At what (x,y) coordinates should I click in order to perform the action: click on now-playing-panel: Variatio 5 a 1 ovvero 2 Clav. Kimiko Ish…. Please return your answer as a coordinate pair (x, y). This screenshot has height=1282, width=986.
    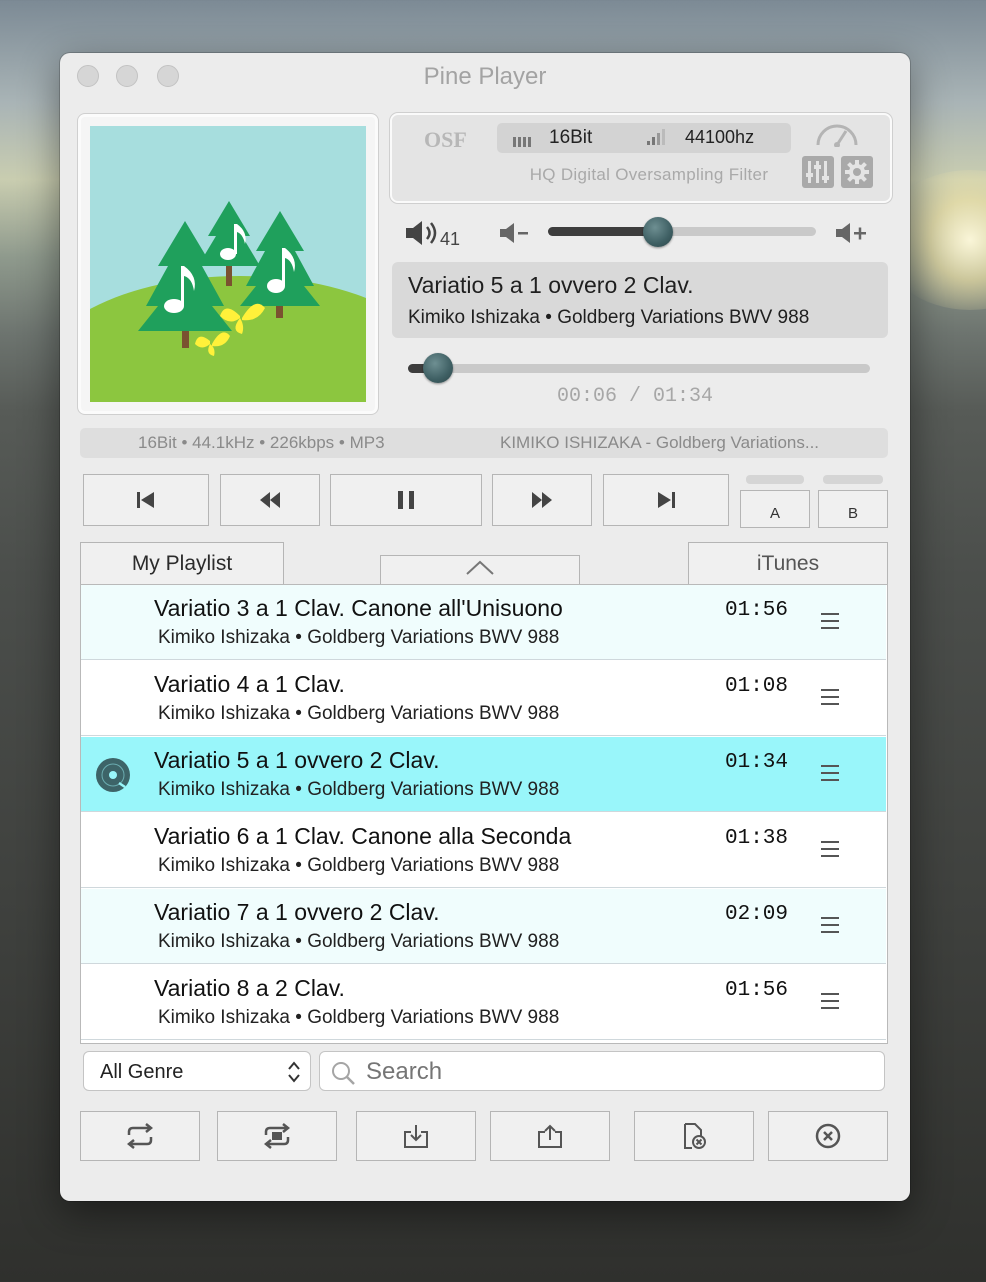
    Looking at the image, I should click on (640, 300).